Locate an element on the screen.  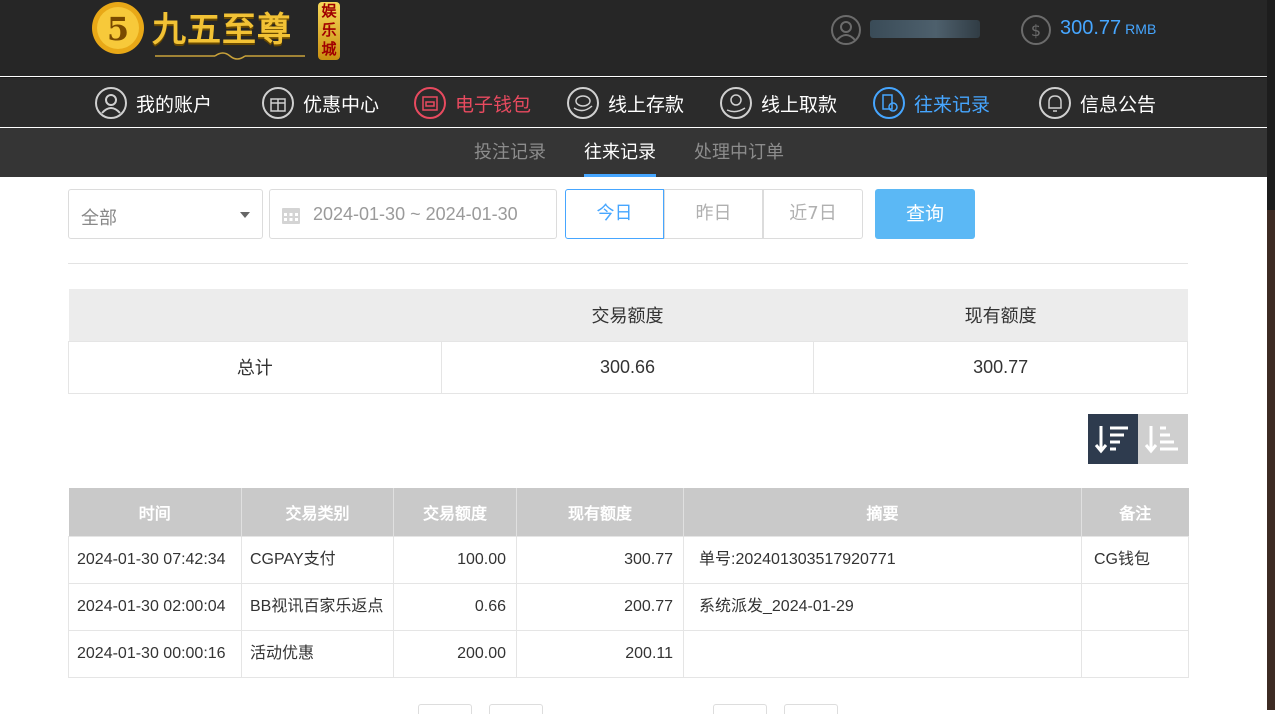
col-header-type: 交易类别 is located at coordinates (317, 512).